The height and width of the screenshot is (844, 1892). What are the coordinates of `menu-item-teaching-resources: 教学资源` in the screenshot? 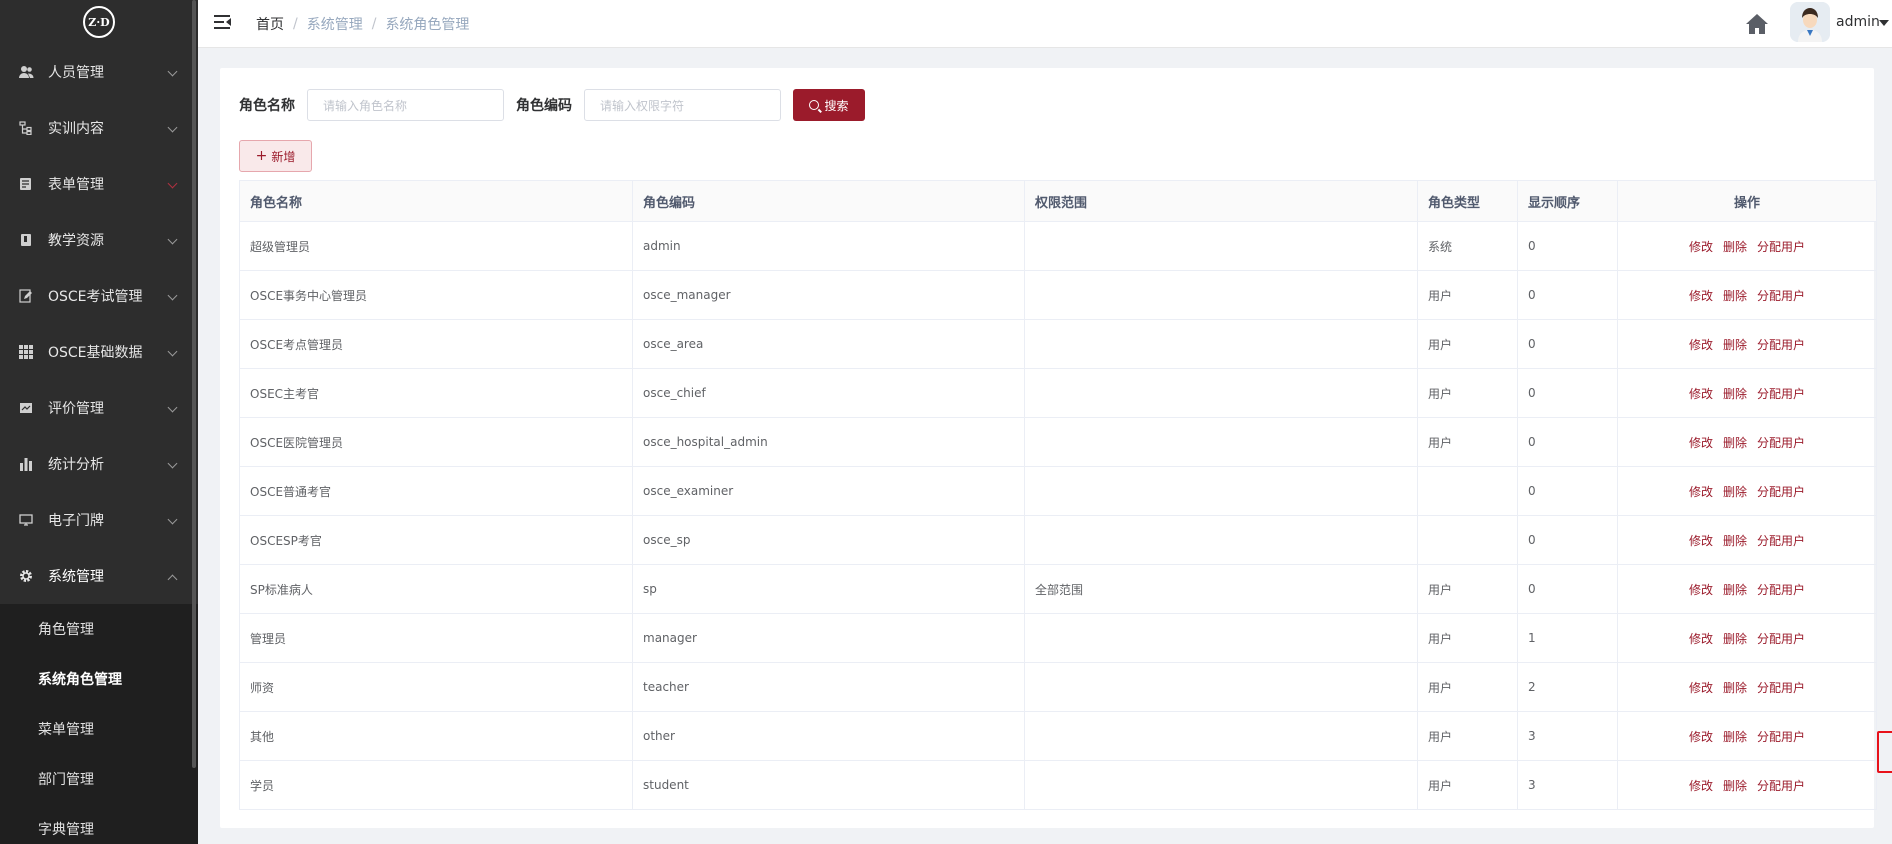 It's located at (99, 240).